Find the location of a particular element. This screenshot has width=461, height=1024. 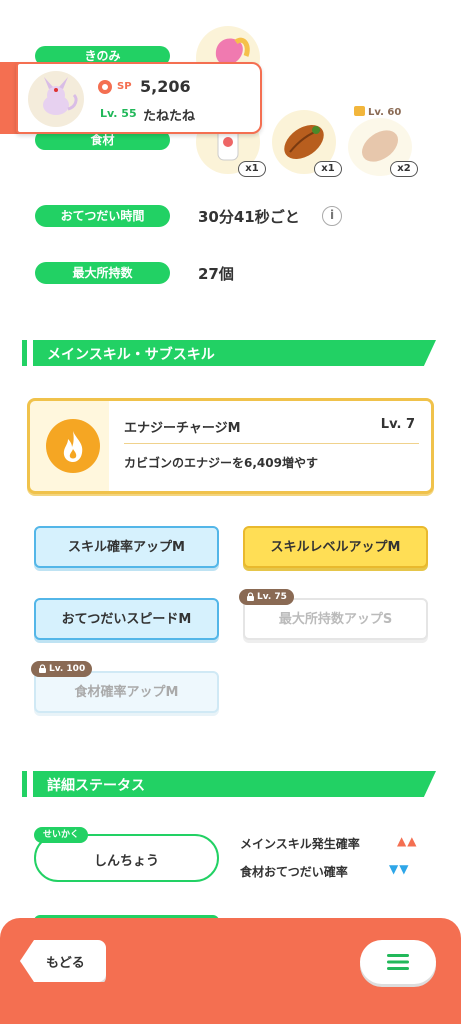

divider is located at coordinates (271, 443).